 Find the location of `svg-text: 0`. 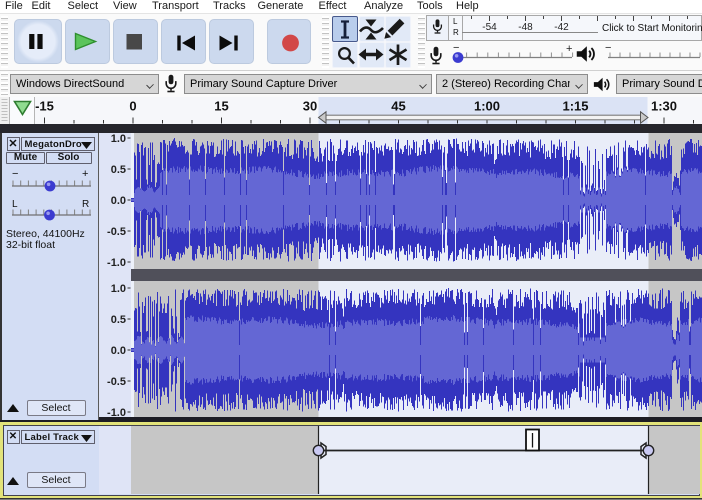

svg-text: 0 is located at coordinates (132, 106).